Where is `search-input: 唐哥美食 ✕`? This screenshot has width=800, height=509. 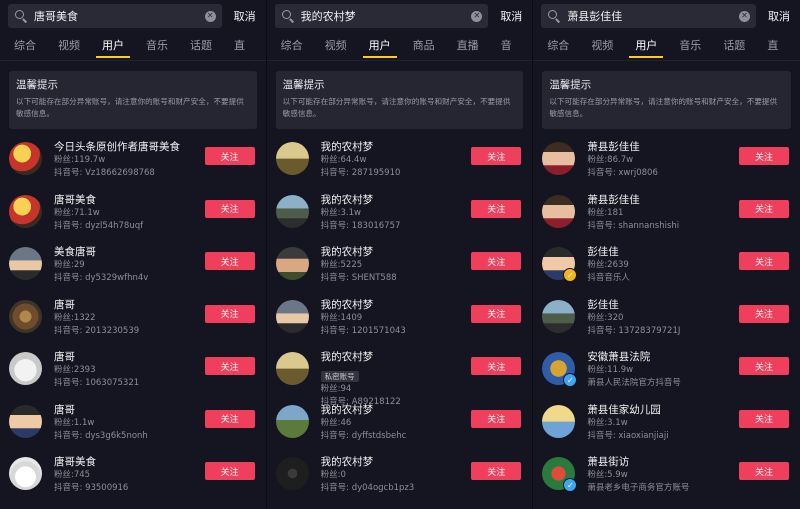 search-input: 唐哥美食 ✕ is located at coordinates (115, 16).